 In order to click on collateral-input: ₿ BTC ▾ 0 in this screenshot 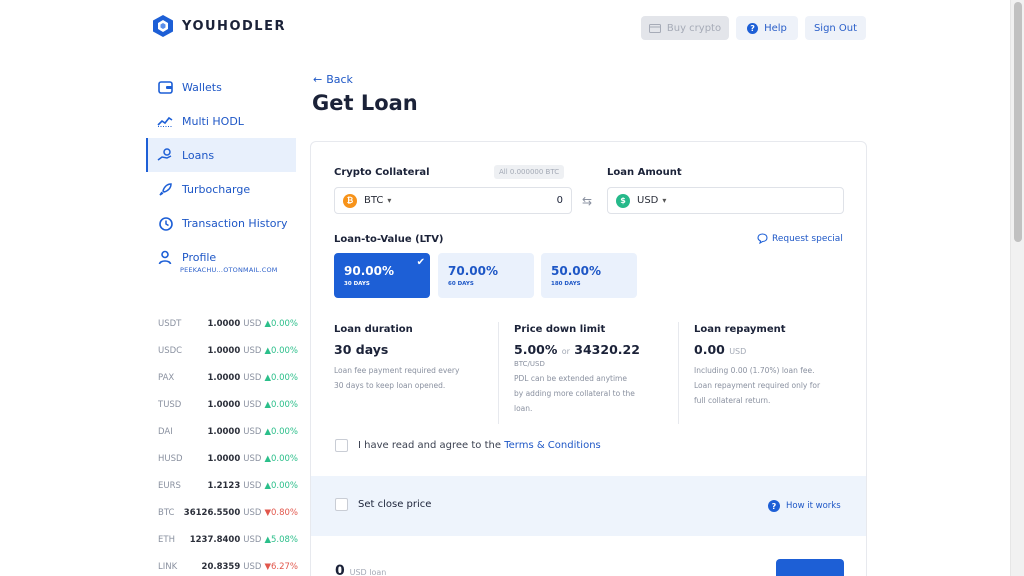, I will do `click(453, 200)`.